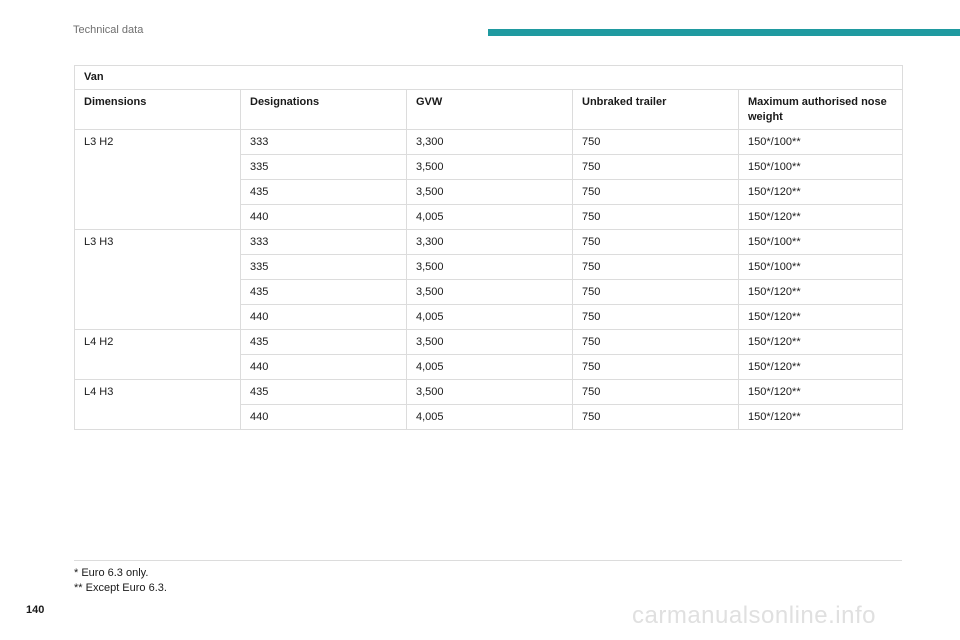 This screenshot has height=640, width=960. I want to click on column-header: GVW, so click(489, 109).